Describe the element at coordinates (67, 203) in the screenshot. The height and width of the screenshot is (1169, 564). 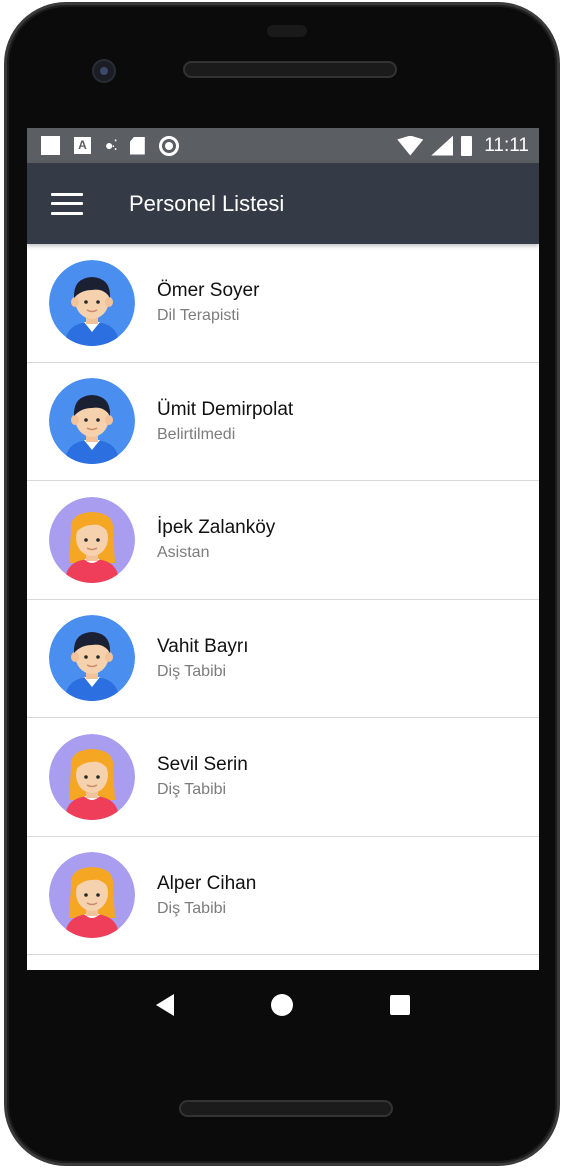
I see `hamburger-menu-icon` at that location.